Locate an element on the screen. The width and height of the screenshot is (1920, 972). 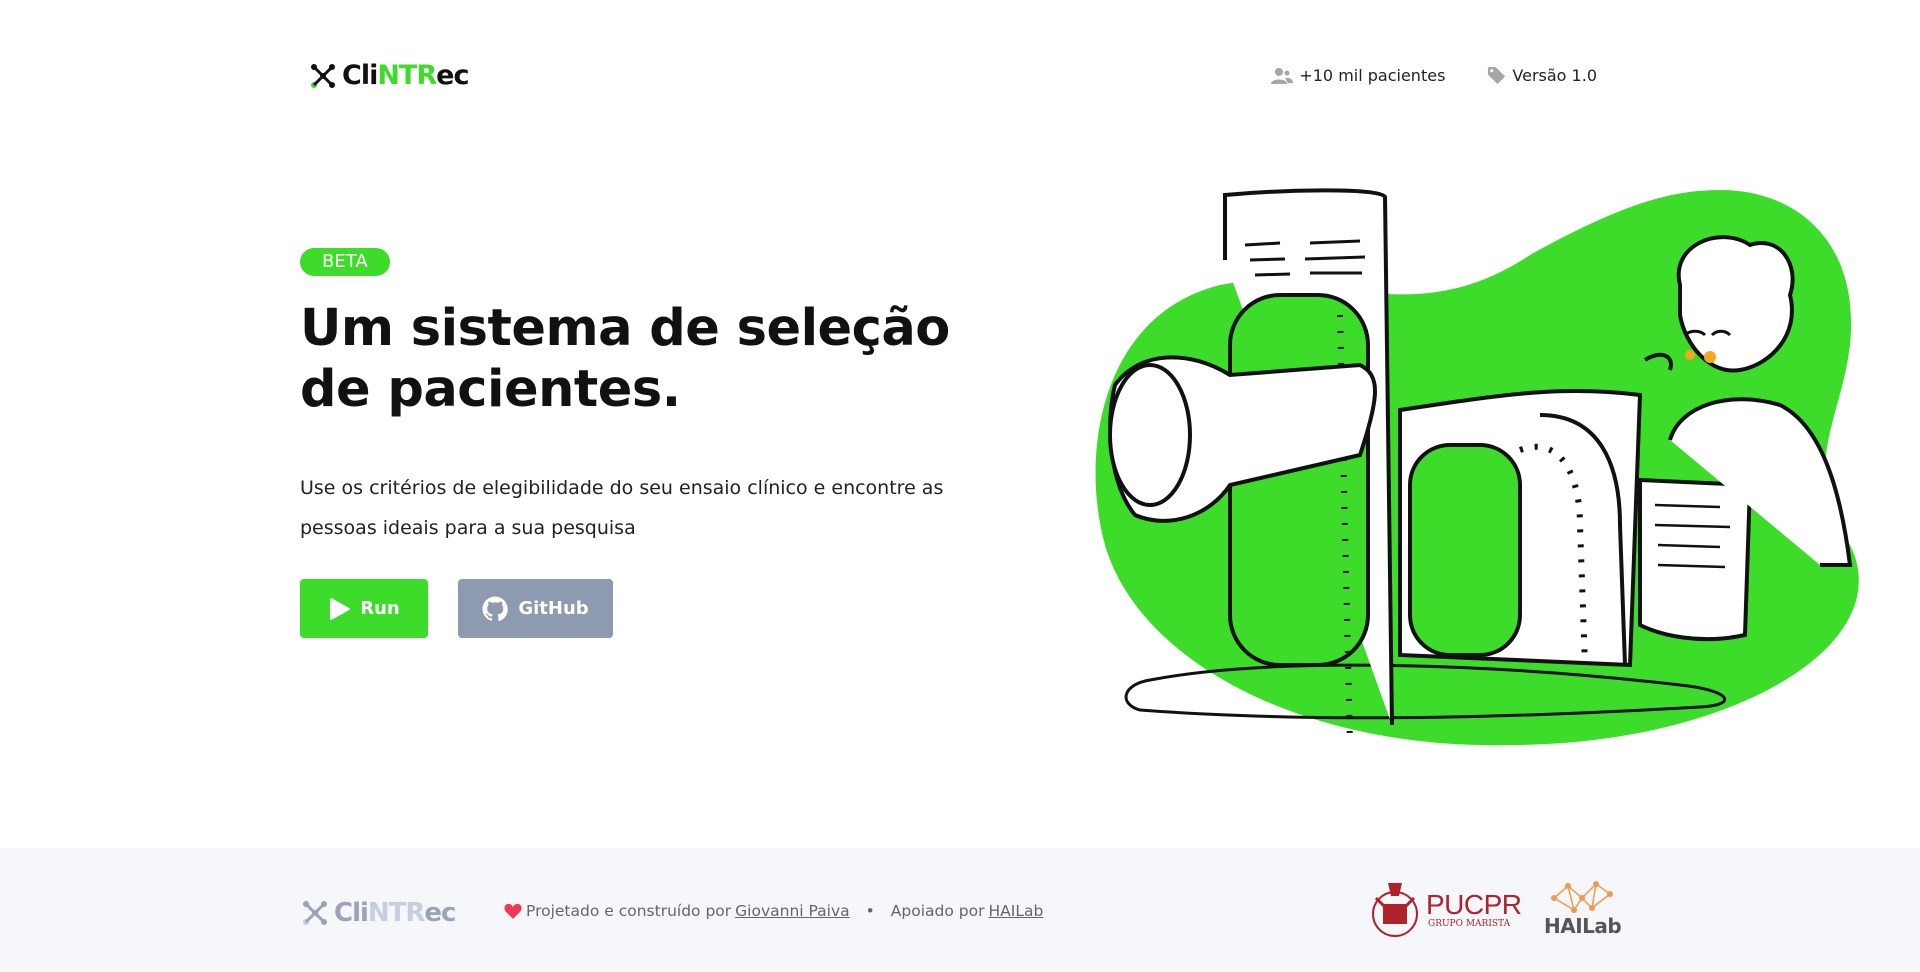
header-nav: +10 mil pacientes Versão 1.0 is located at coordinates (1434, 75).